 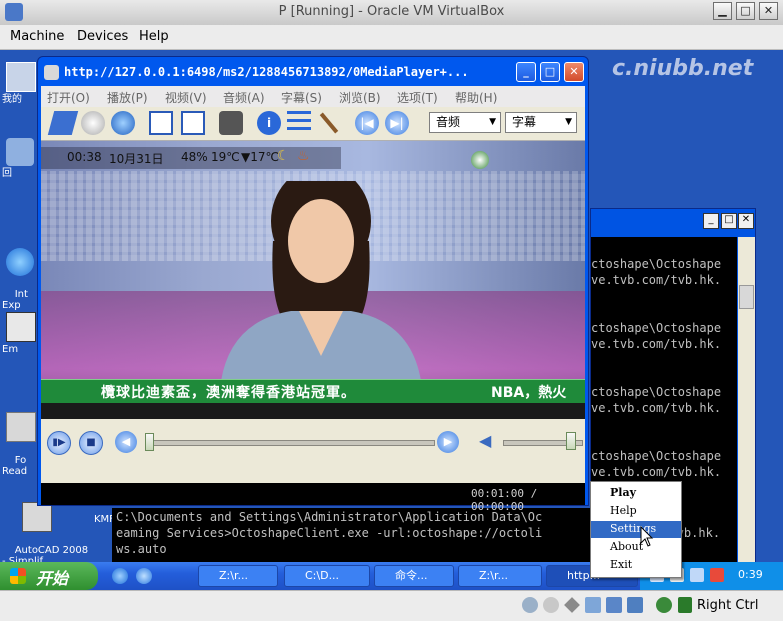 I want to click on osd-humidity: 48%, so click(x=194, y=157).